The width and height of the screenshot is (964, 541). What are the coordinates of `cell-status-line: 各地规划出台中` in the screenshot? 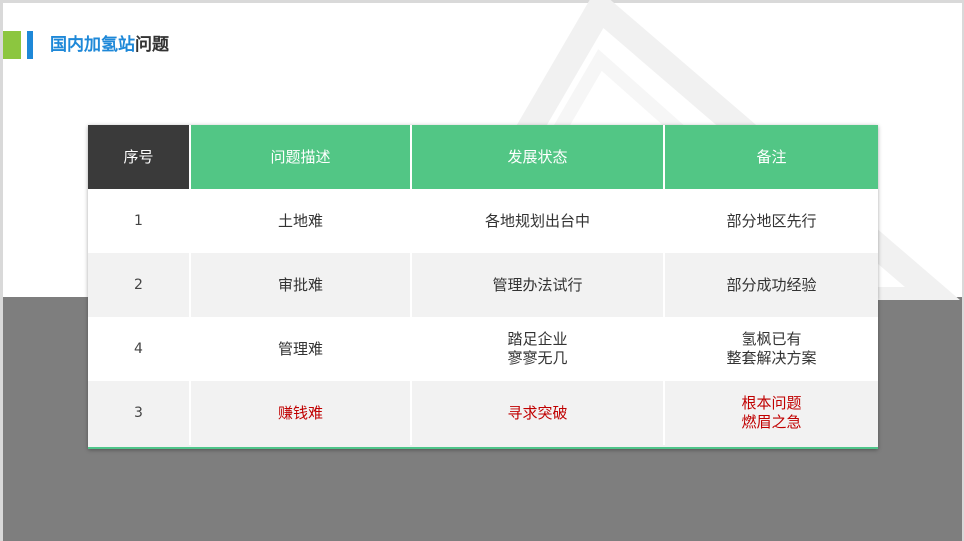 It's located at (537, 220).